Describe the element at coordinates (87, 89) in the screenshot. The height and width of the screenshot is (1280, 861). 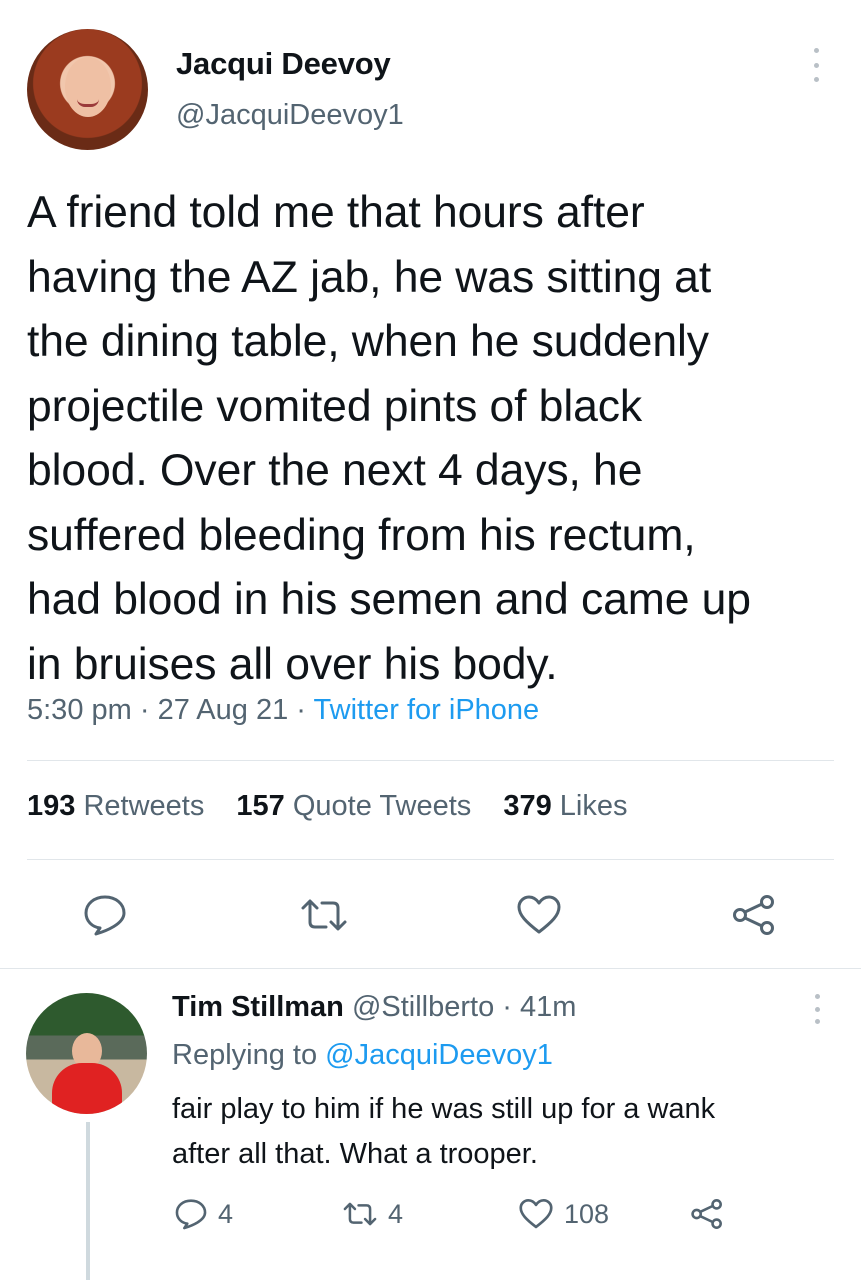
I see `author-avatar` at that location.